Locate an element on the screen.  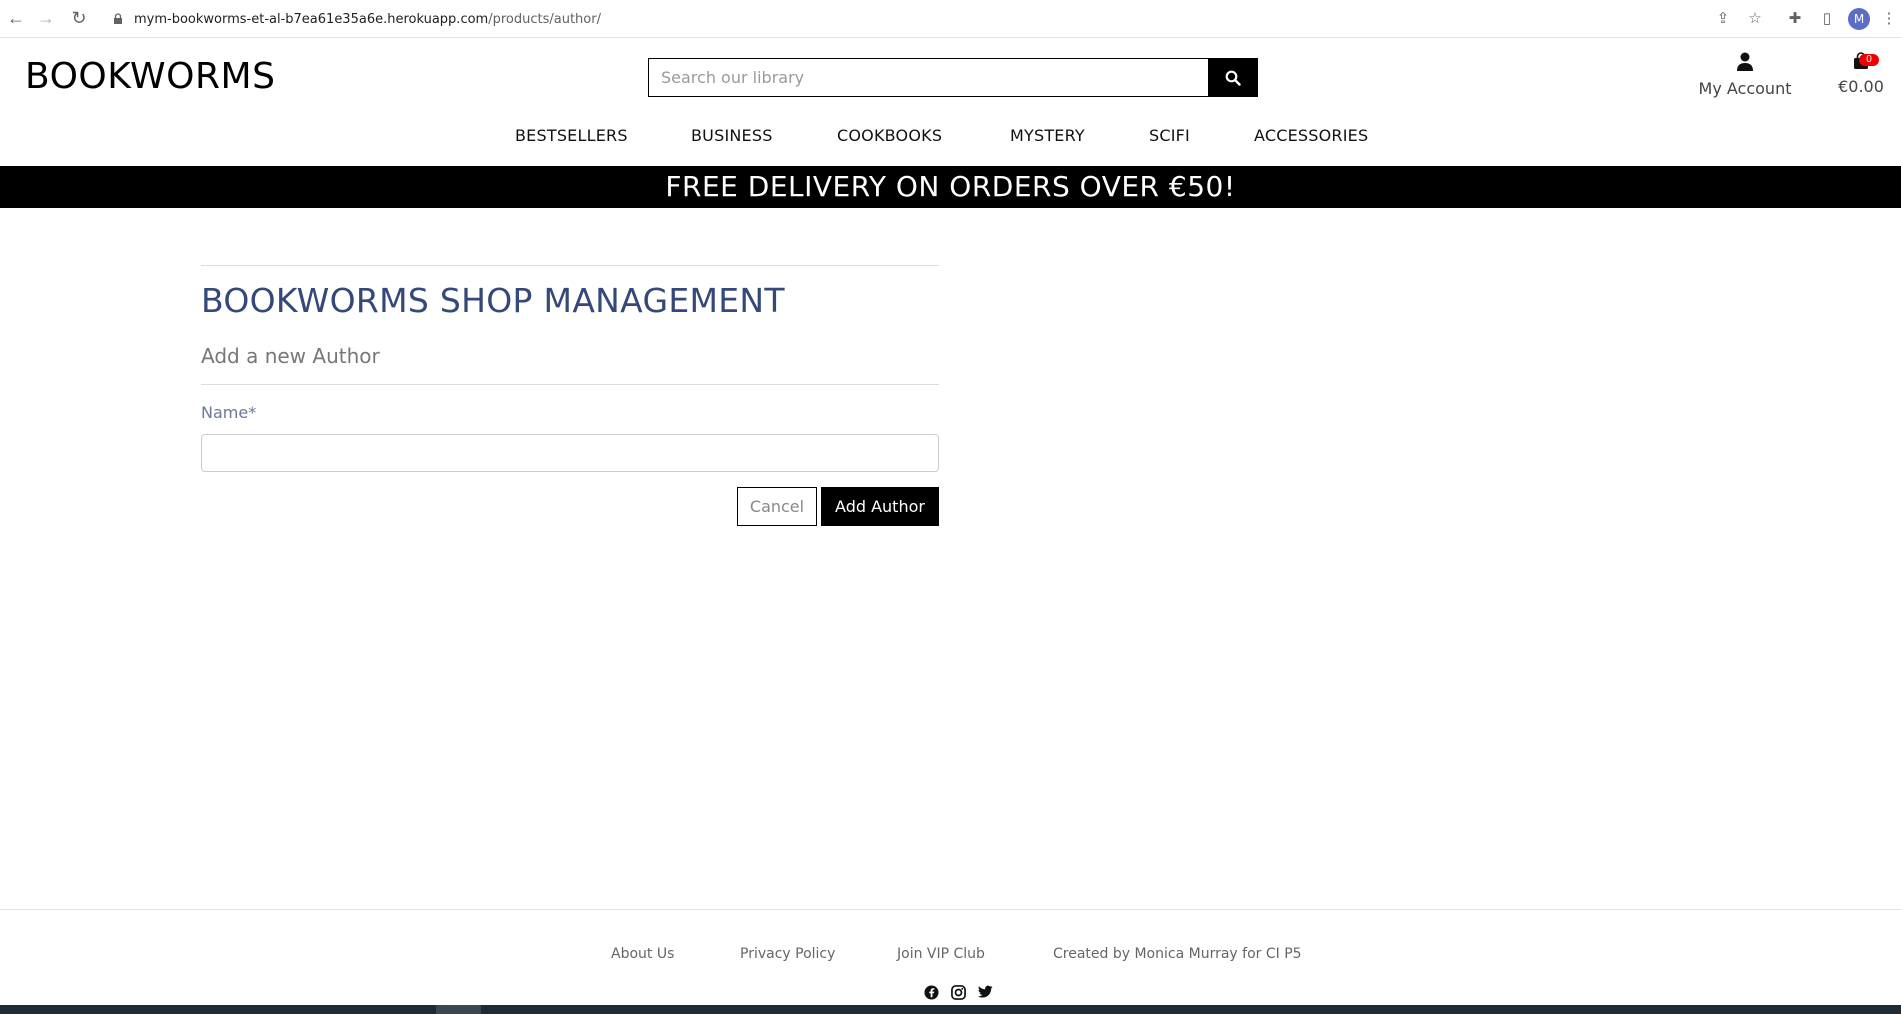
side-panel-icon: ▯ is located at coordinates (1827, 18).